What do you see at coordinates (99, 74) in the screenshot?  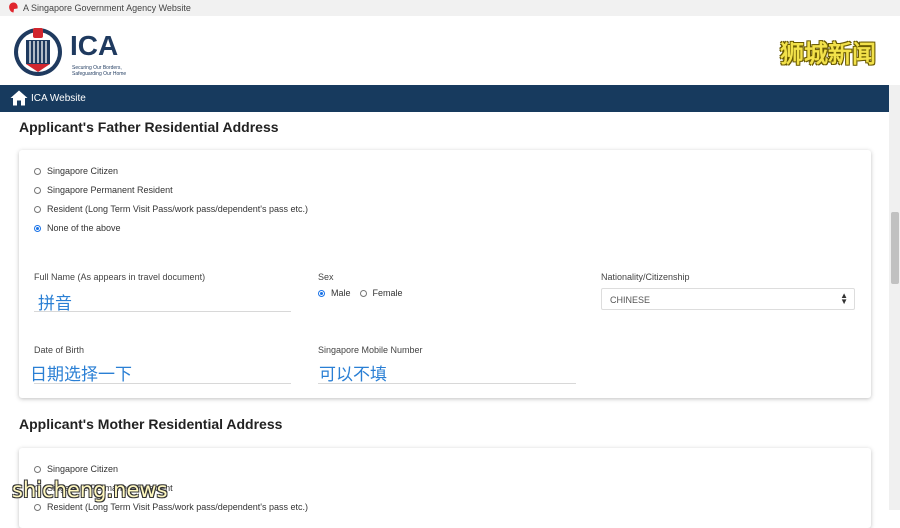 I see `tagline-line-2: Safeguarding Our Home` at bounding box center [99, 74].